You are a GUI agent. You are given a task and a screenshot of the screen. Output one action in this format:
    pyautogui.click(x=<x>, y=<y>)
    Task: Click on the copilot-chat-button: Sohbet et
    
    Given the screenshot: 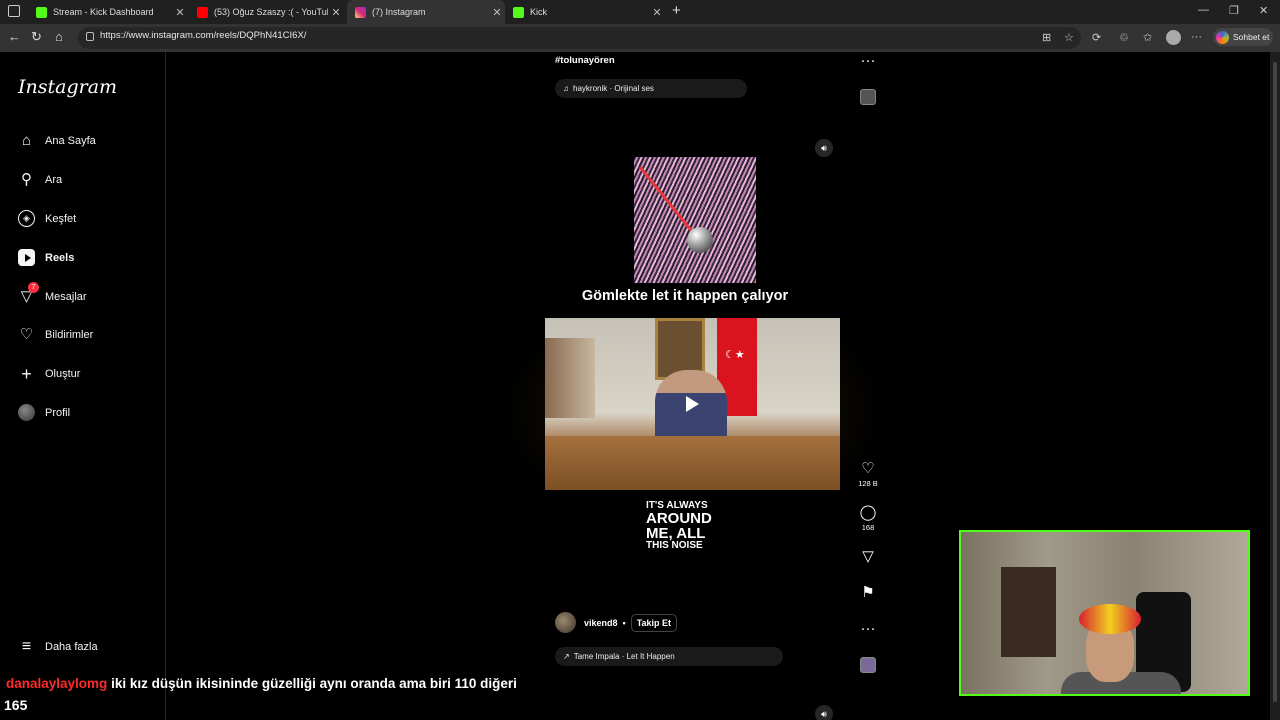 What is the action you would take?
    pyautogui.click(x=1243, y=37)
    